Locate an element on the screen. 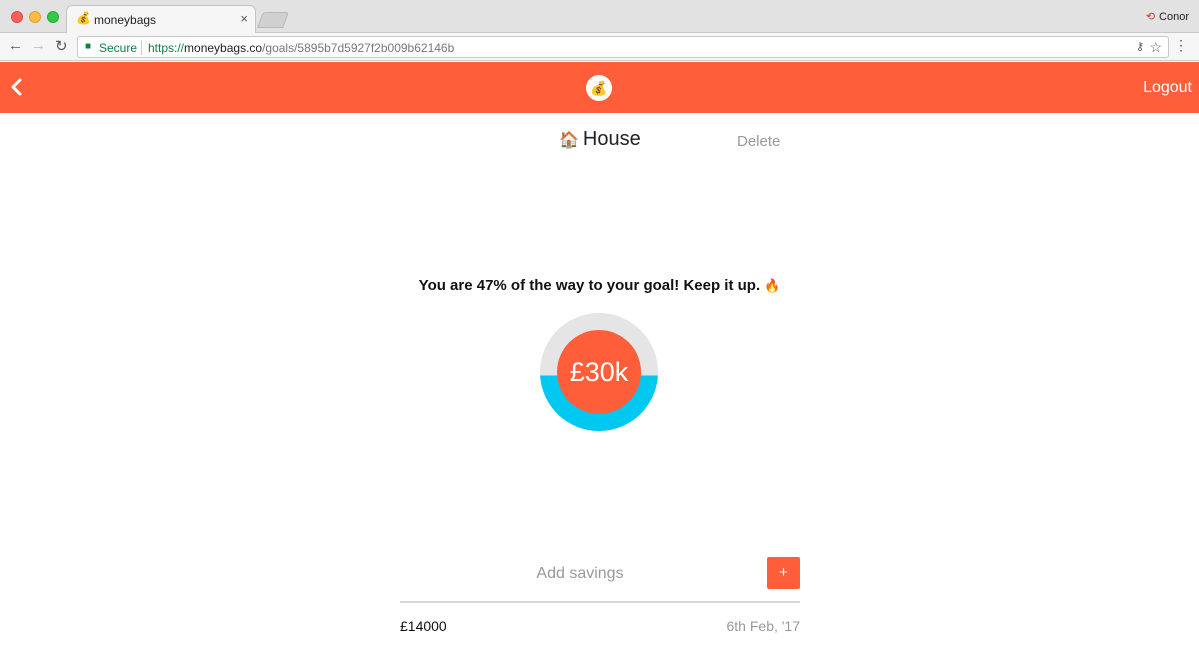  progress-ring: £30k is located at coordinates (599, 372).